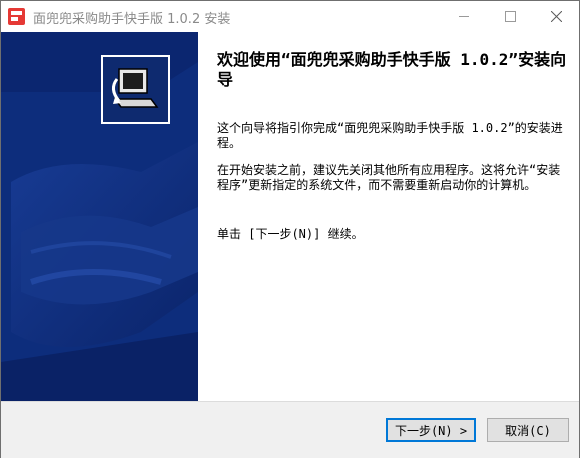 This screenshot has height=458, width=580. Describe the element at coordinates (390, 135) in the screenshot. I see `intro-text: 这个向导将指引你完成“面兜兜采购助手快手版 1.0.2”的安装进程。` at that location.